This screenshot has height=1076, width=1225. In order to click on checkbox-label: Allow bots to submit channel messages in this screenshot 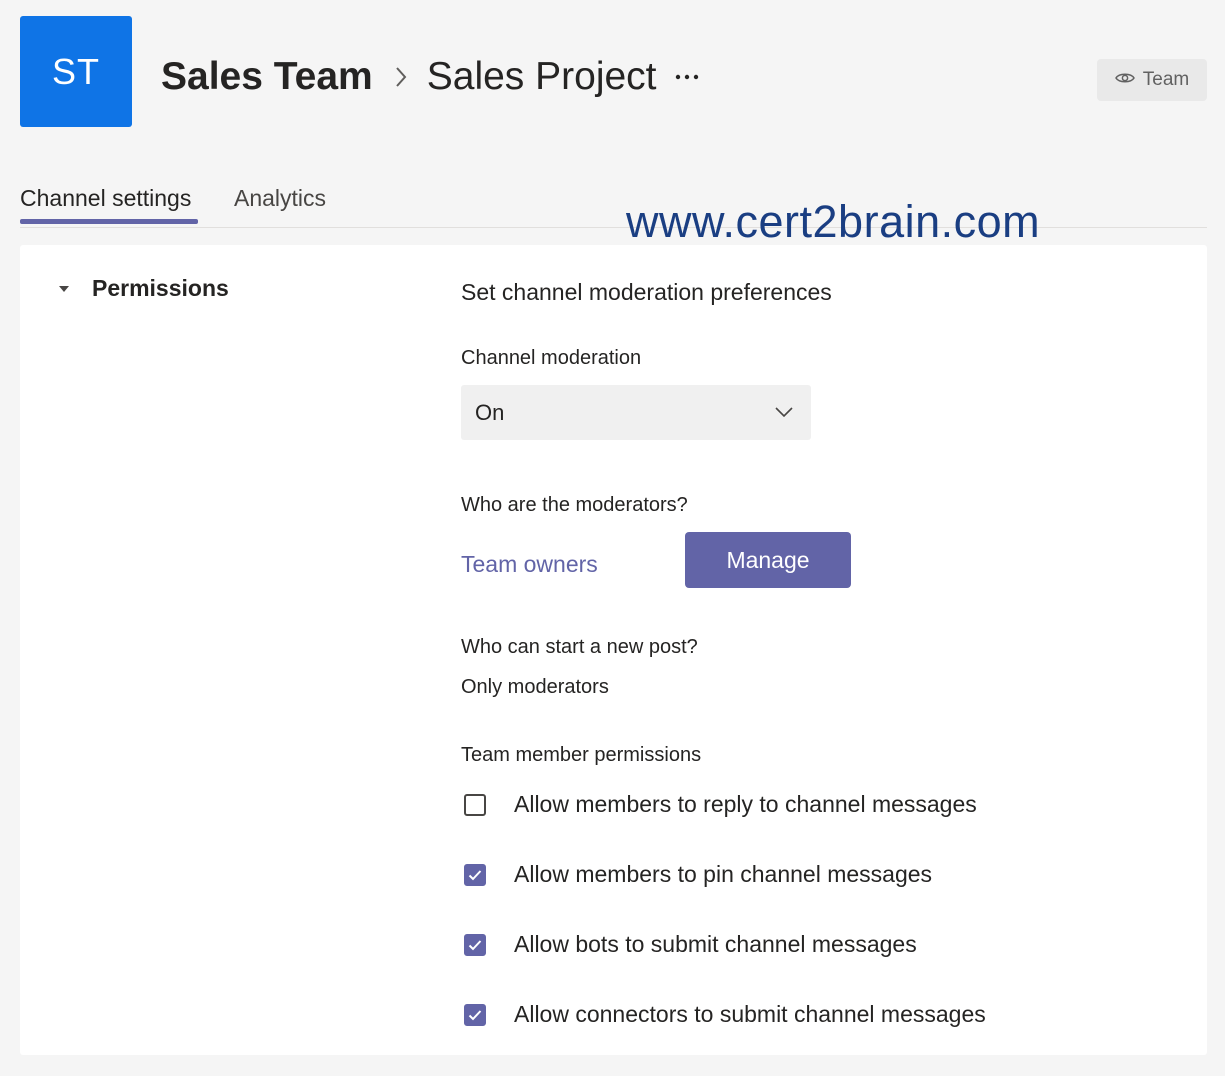, I will do `click(715, 944)`.